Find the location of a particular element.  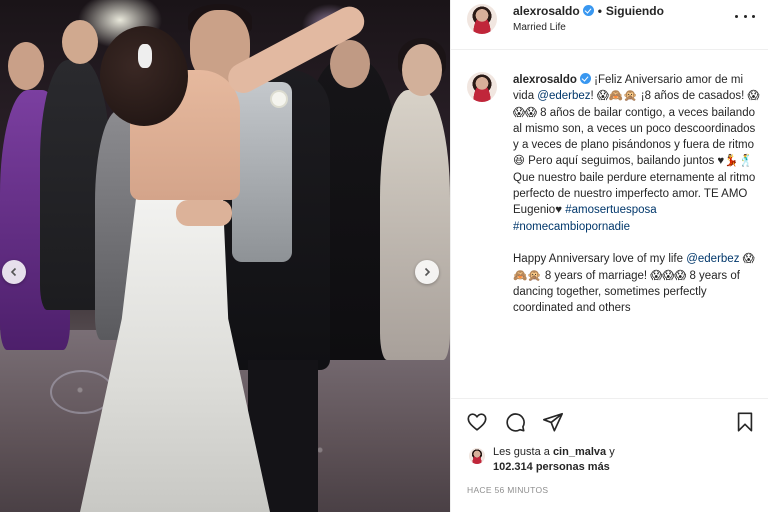

post-header: alexrosaldo • Siguiendo Married Life is located at coordinates (609, 25).